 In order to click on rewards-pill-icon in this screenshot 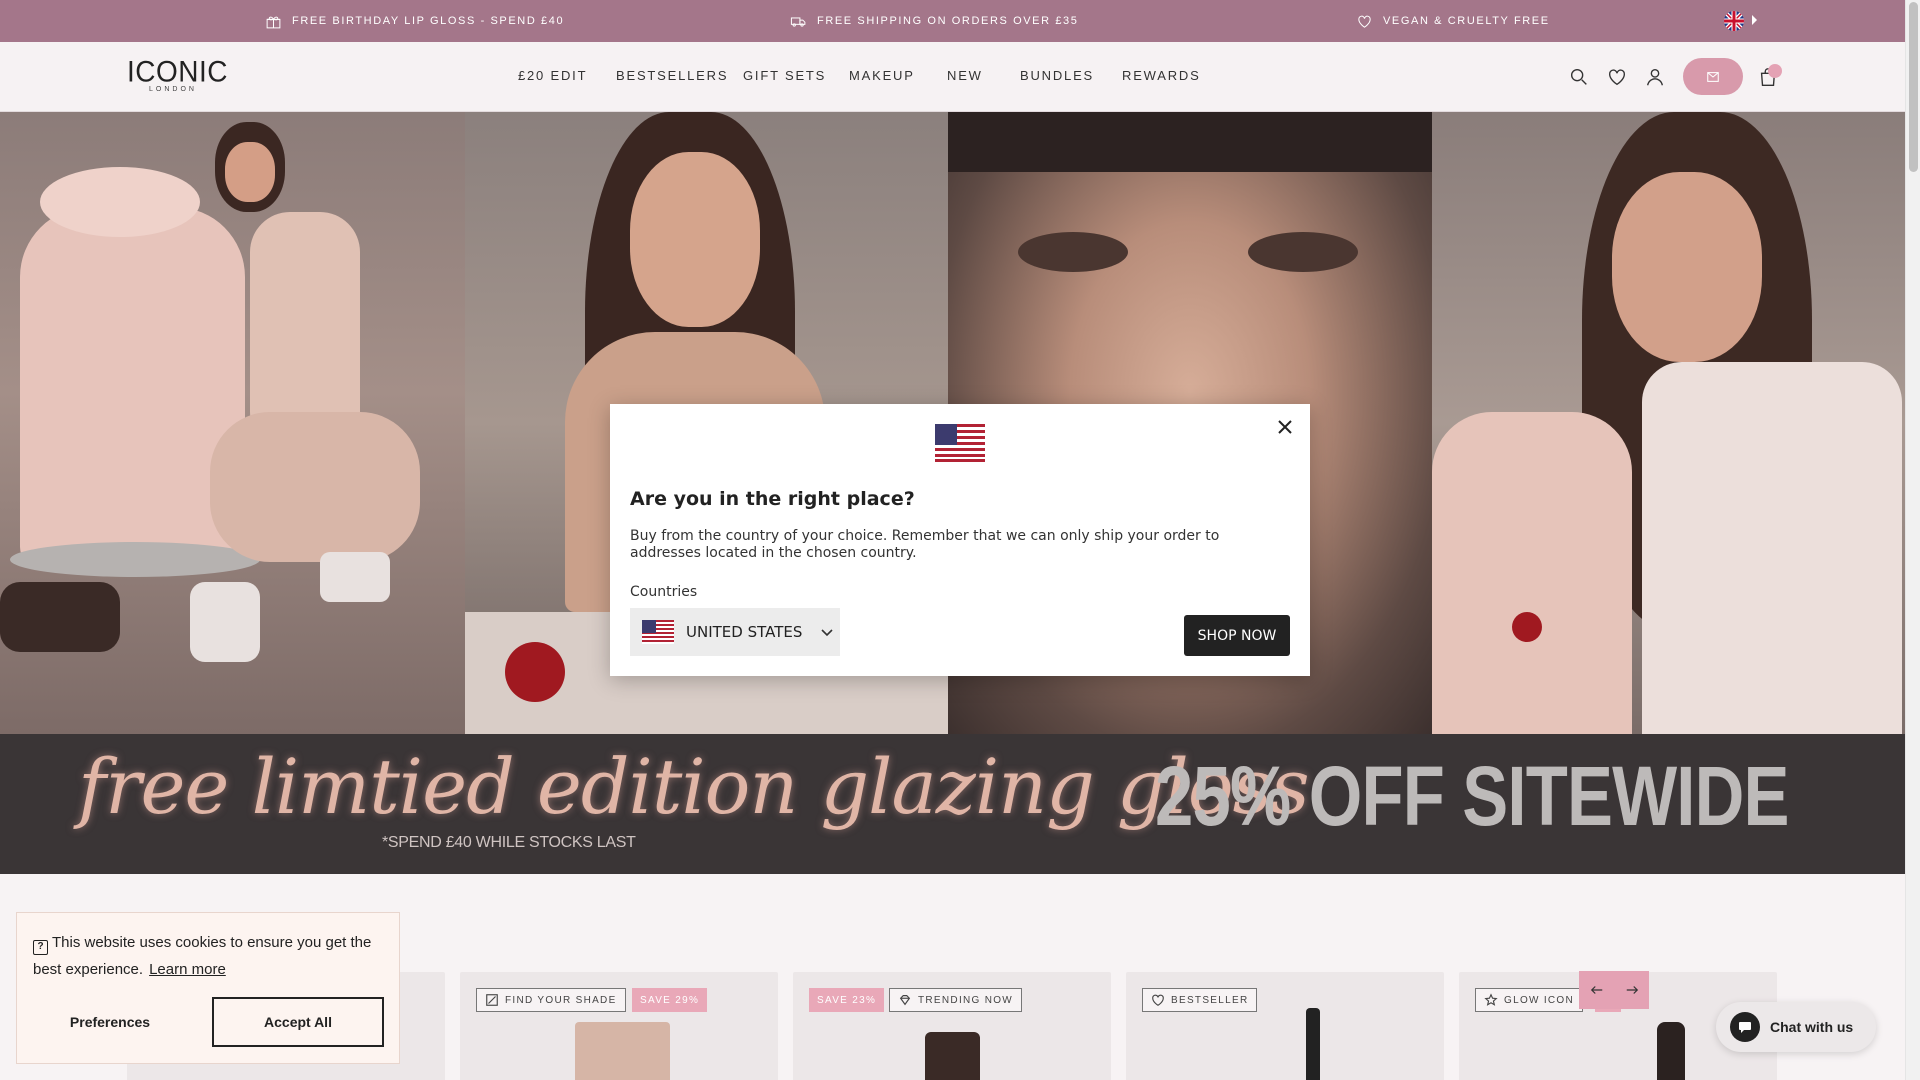, I will do `click(1713, 76)`.